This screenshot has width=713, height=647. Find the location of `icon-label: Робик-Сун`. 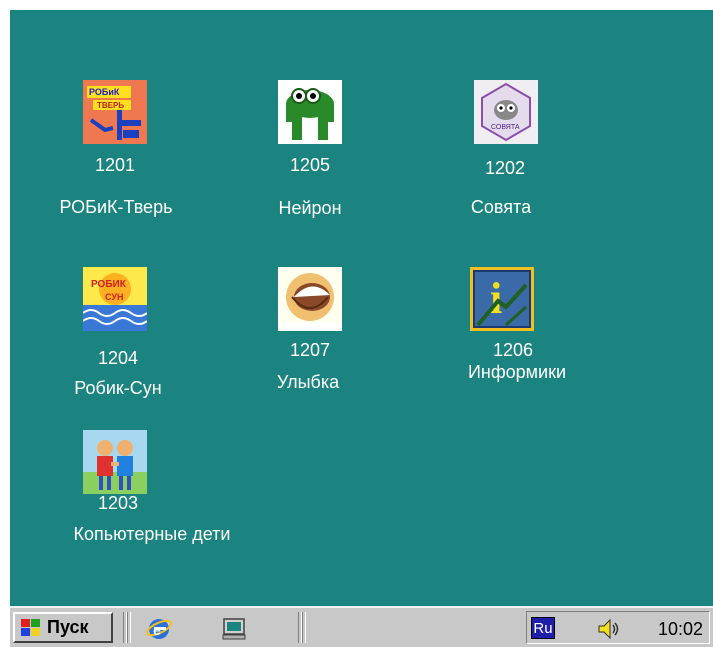

icon-label: Робик-Сун is located at coordinates (118, 388).